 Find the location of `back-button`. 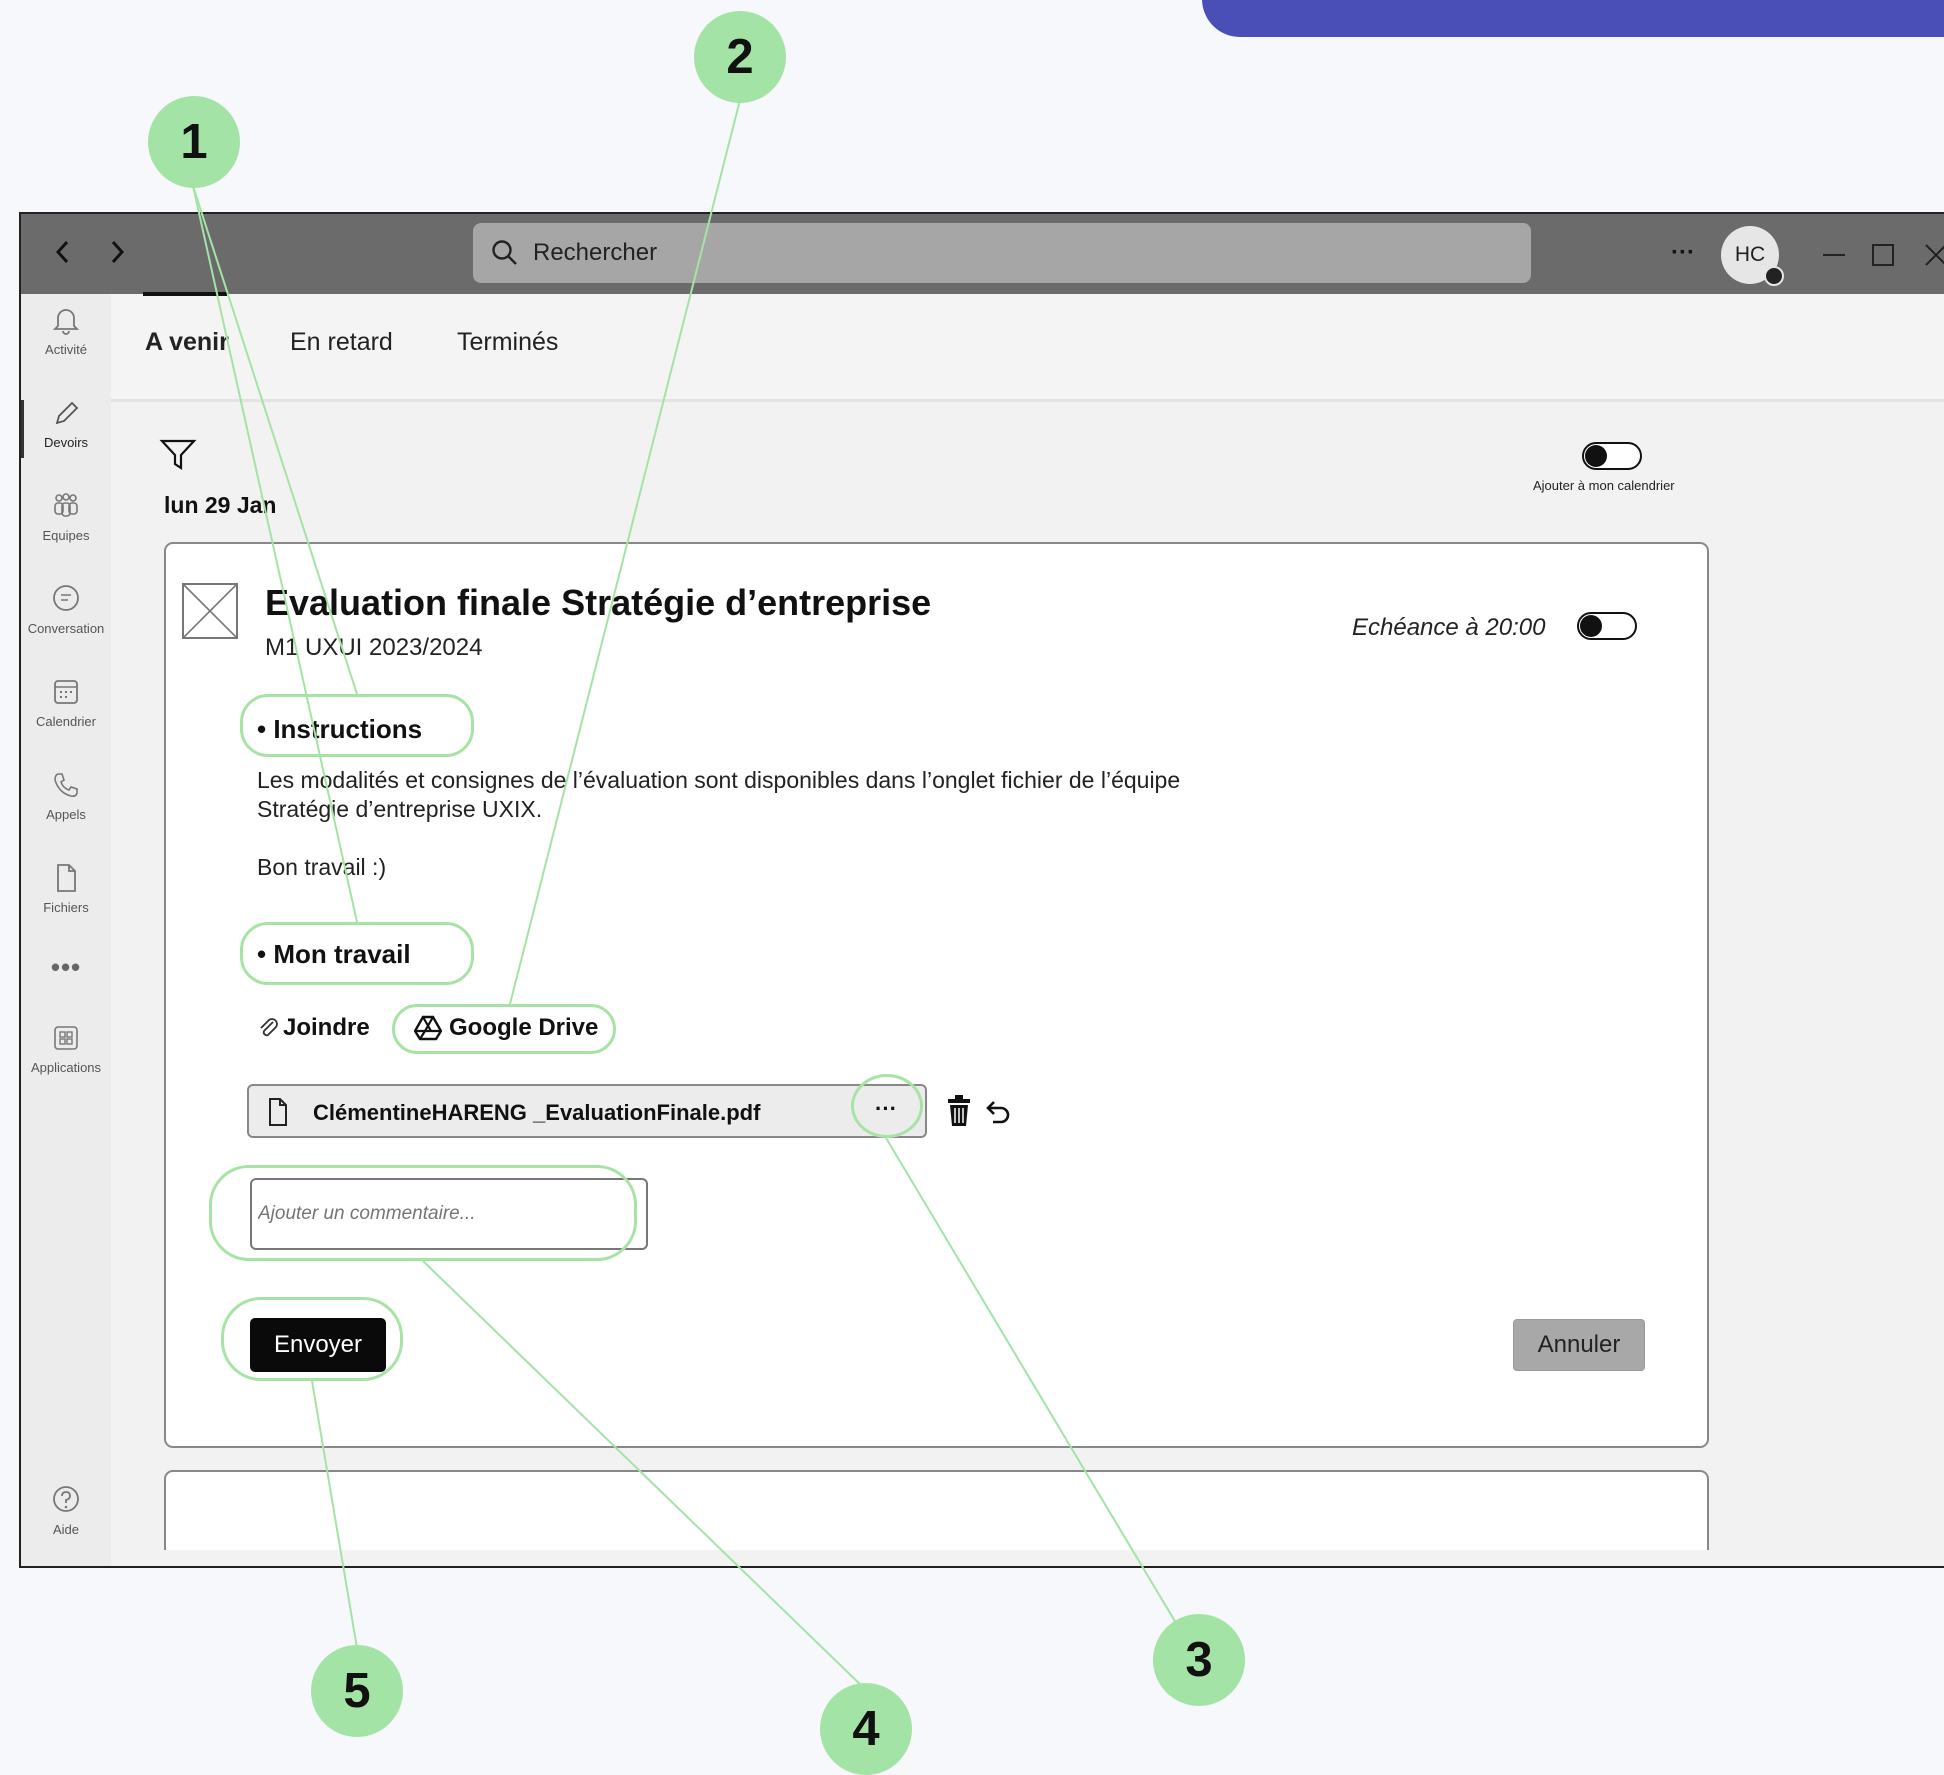

back-button is located at coordinates (63, 252).